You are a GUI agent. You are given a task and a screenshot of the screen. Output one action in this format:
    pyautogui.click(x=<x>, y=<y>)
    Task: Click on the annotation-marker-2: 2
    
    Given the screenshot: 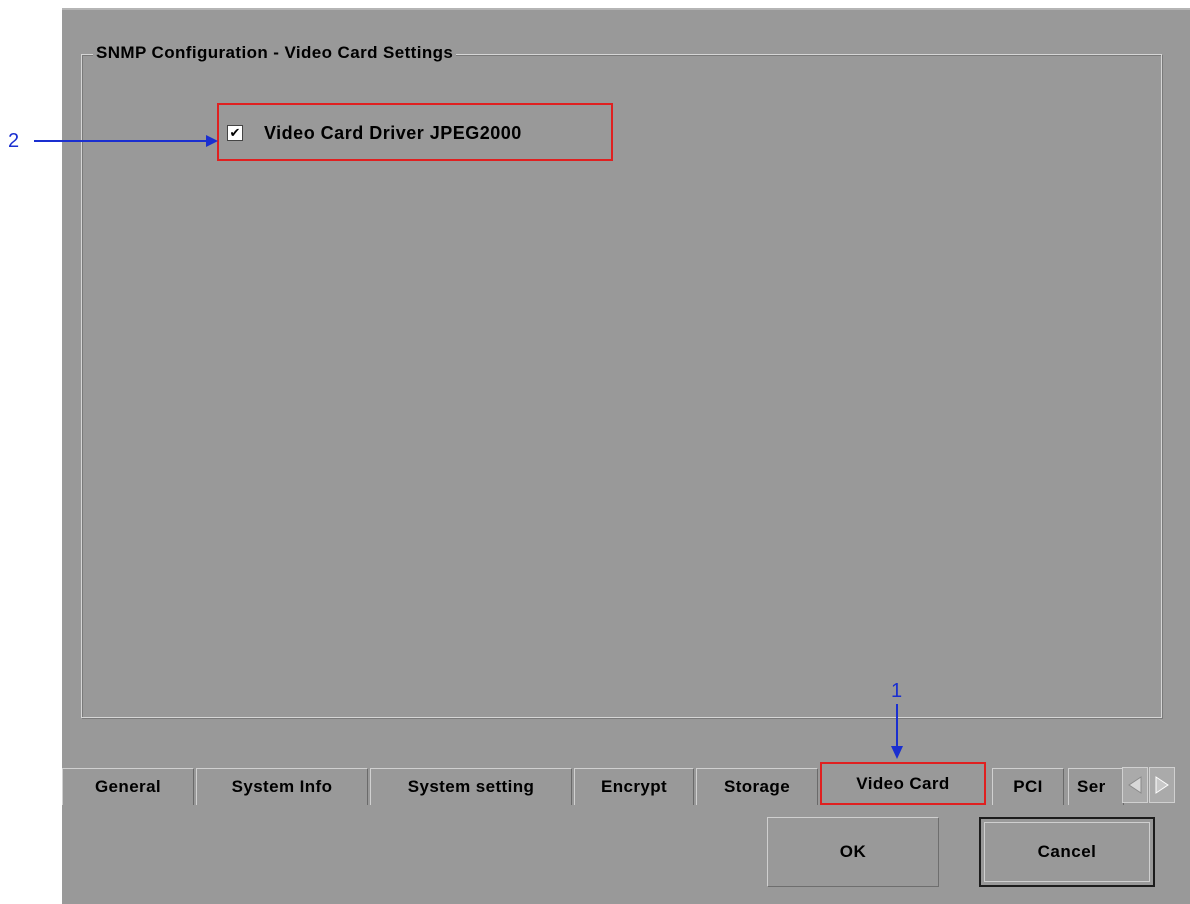 What is the action you would take?
    pyautogui.click(x=14, y=141)
    